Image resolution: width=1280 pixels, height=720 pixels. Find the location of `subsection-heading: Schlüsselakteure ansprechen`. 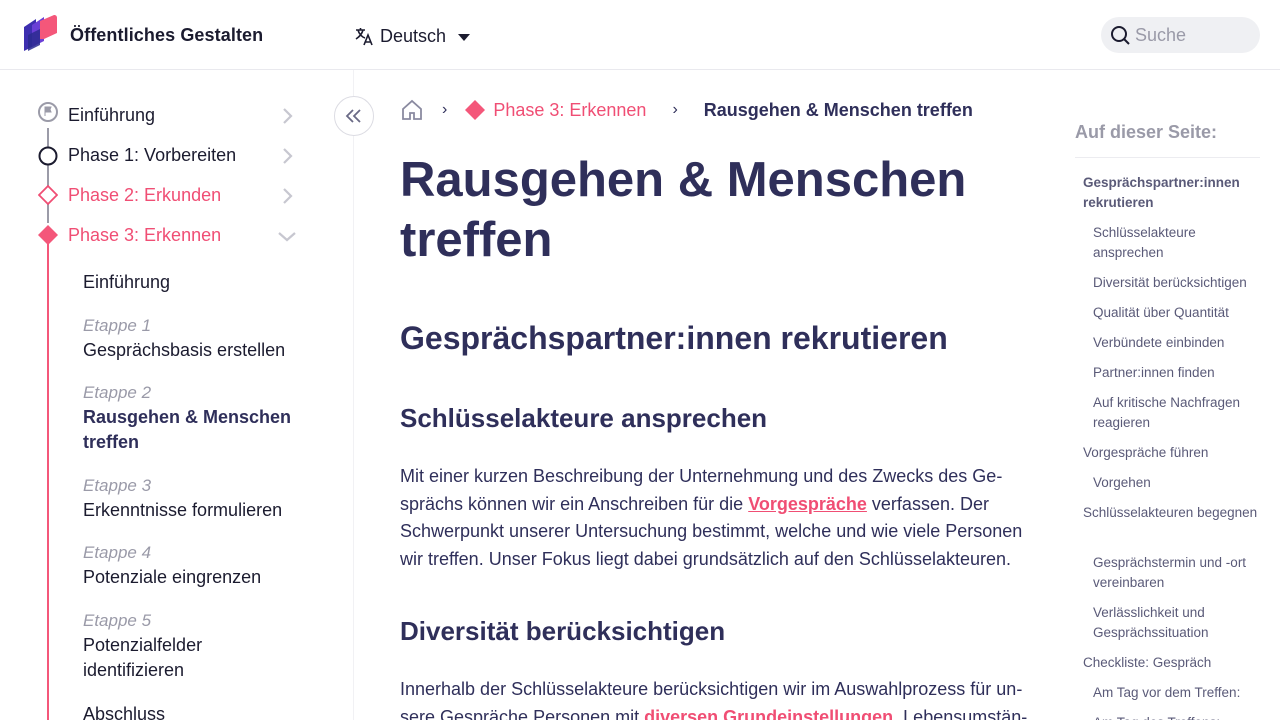

subsection-heading: Schlüsselakteure ansprechen is located at coordinates (584, 418).